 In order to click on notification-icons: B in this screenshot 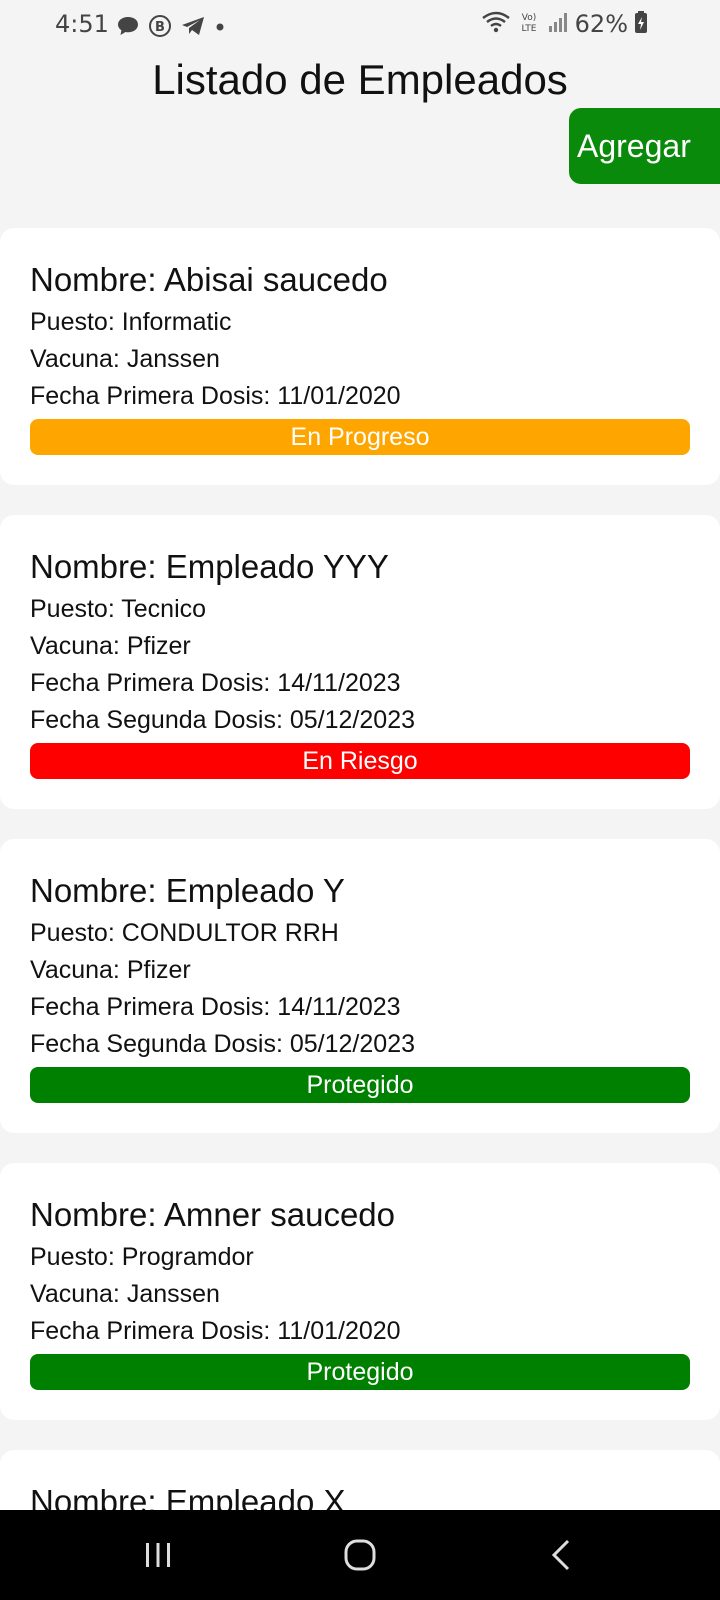, I will do `click(171, 26)`.